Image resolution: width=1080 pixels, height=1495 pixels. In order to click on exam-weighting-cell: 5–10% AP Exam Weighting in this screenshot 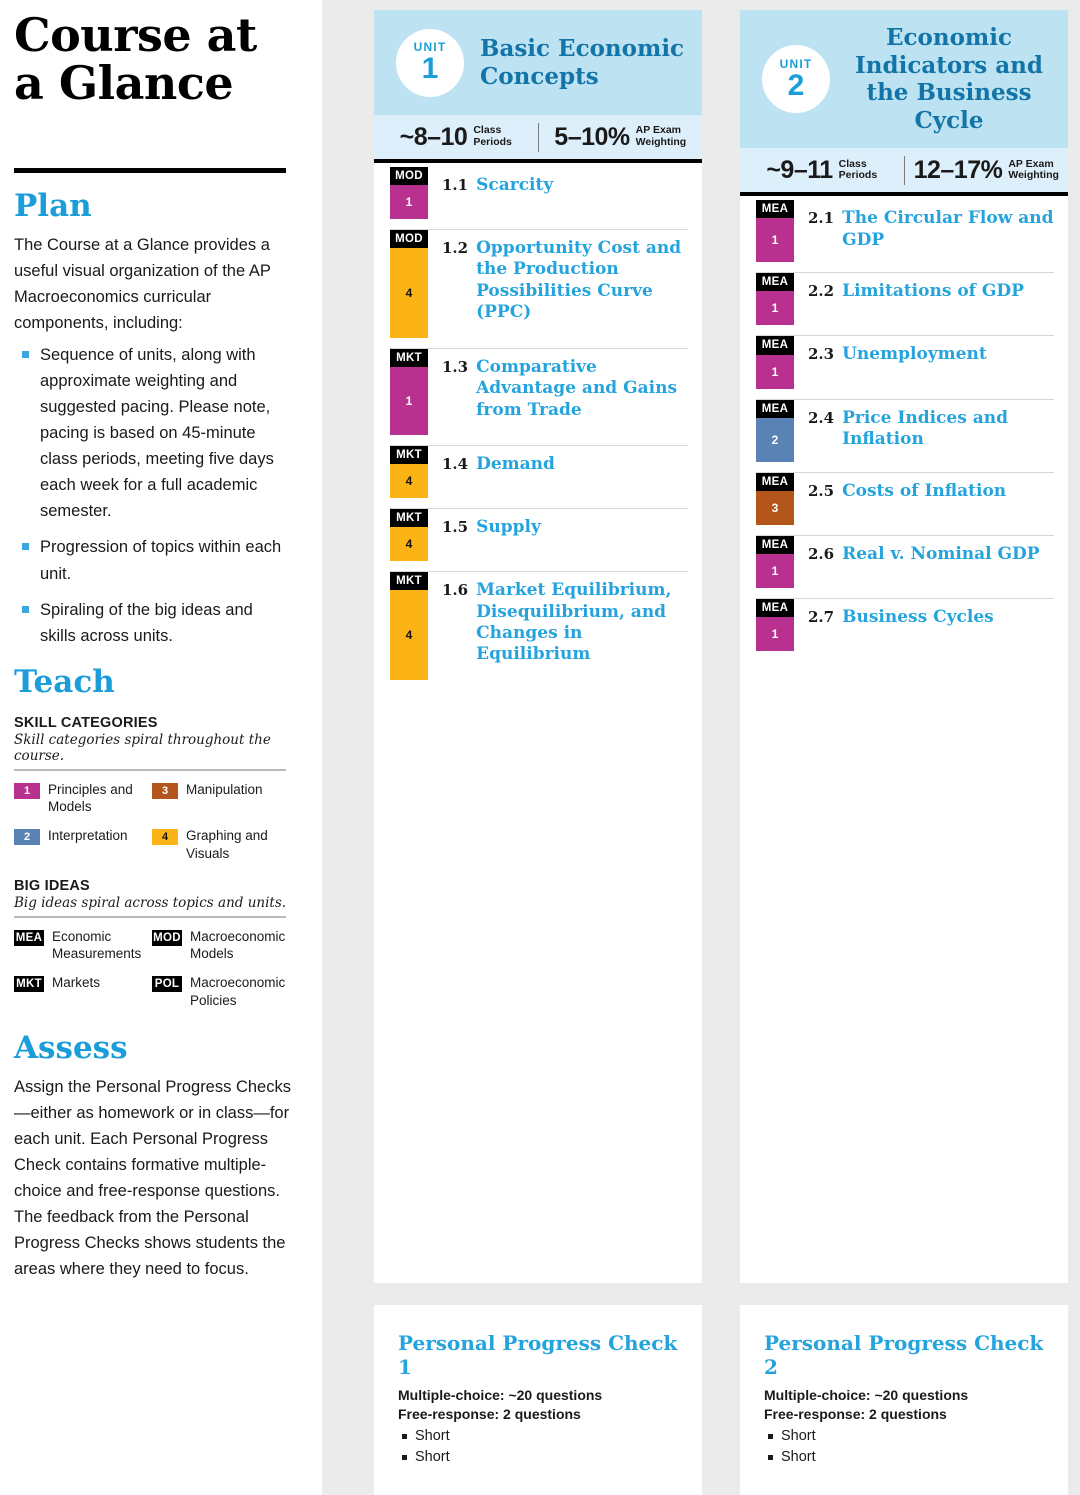, I will do `click(620, 137)`.